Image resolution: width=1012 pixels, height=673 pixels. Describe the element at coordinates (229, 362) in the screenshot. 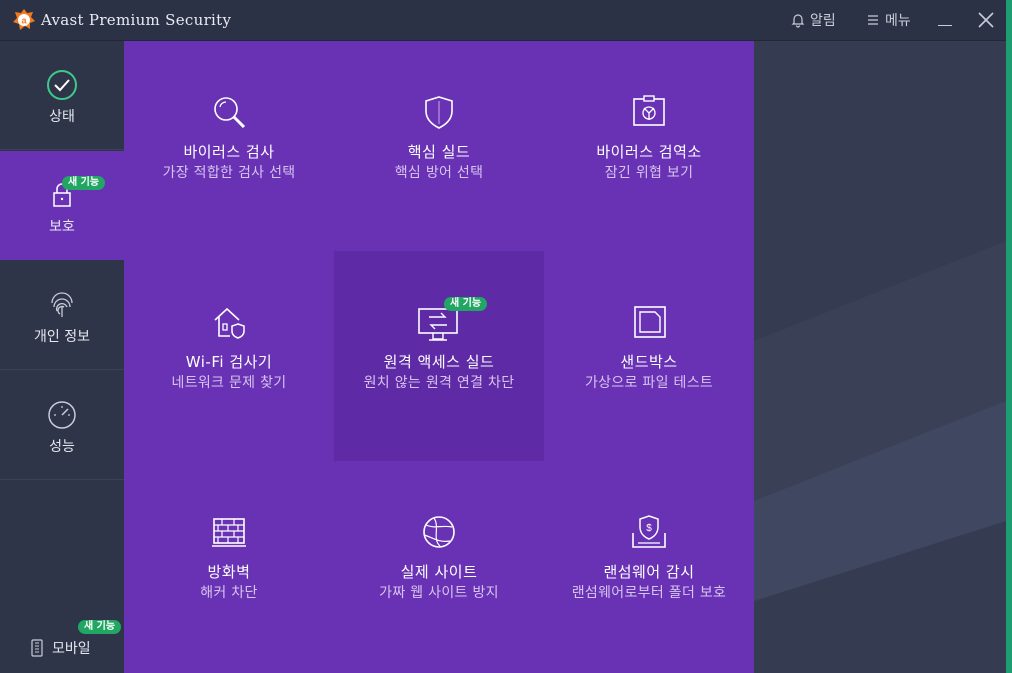

I see `tile-title: Wi-Fi 검사기` at that location.